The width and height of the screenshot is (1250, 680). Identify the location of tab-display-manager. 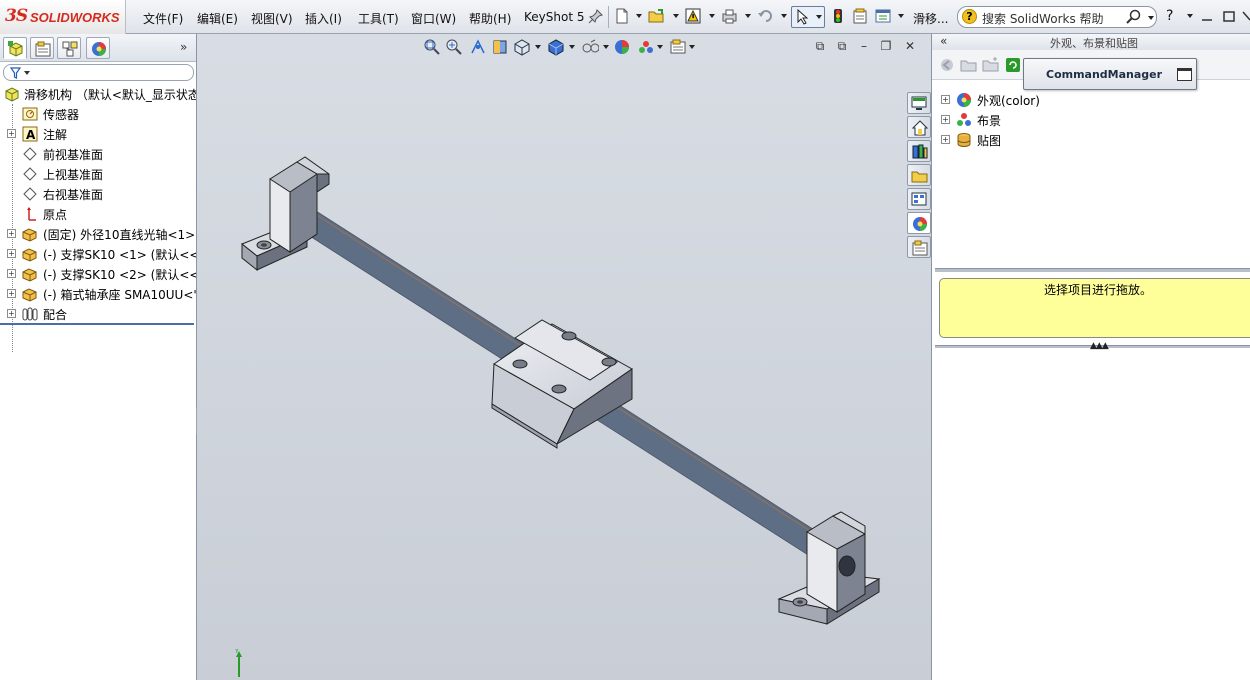
(98, 48).